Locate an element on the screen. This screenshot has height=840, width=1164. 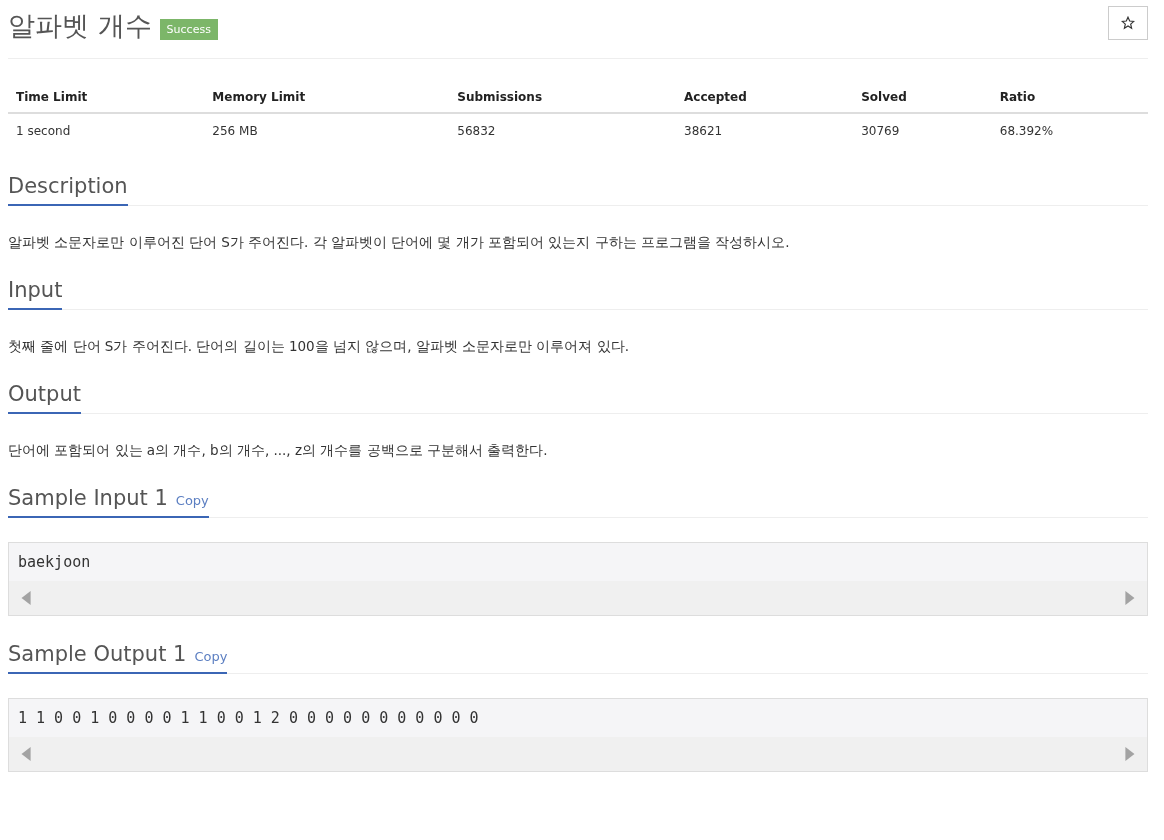
sample-code: 1 1 0 0 1 0 0 0 0 1 1 0 0 1 2 0 0 0 0 0 0 0 0 0 0 0 is located at coordinates (248, 718).